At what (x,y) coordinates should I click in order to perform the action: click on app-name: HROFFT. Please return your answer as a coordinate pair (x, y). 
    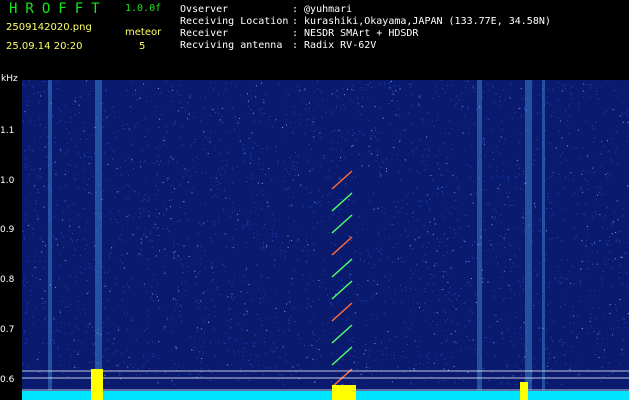
    Looking at the image, I should click on (58, 9).